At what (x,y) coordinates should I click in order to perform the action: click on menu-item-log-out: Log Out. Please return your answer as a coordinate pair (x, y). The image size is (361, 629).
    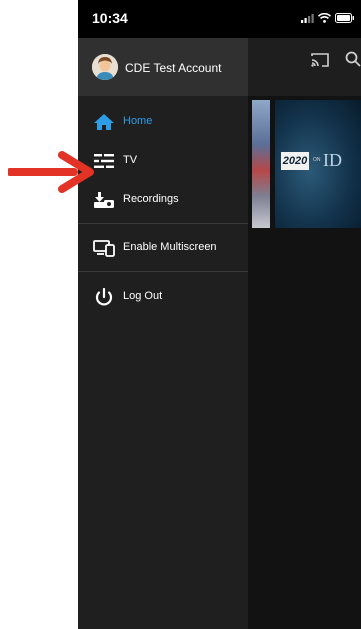
    Looking at the image, I should click on (163, 297).